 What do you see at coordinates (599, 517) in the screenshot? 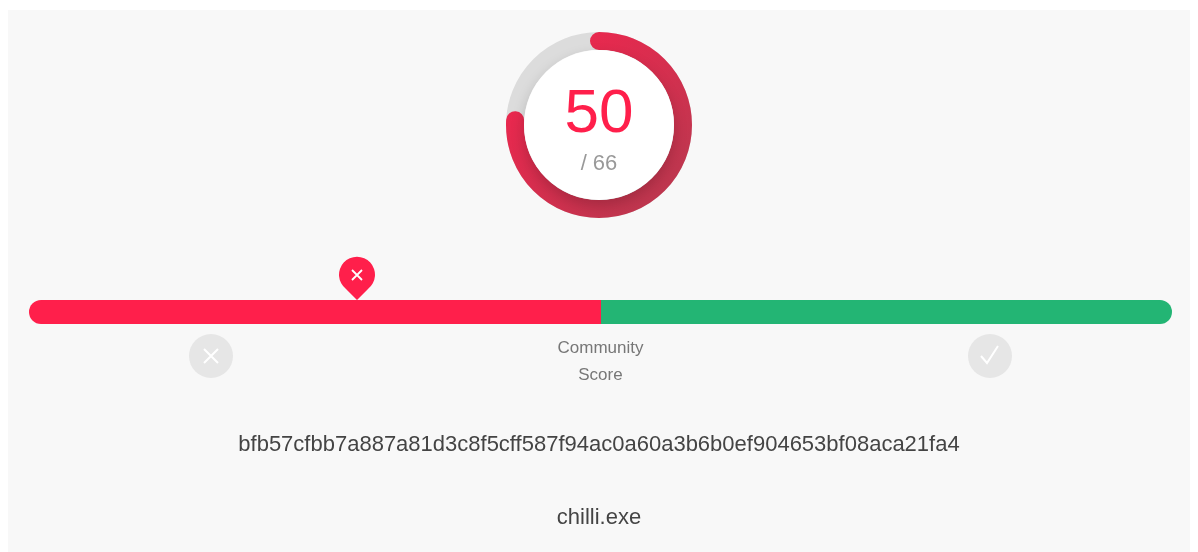
I see `file-name: chilli.exe` at bounding box center [599, 517].